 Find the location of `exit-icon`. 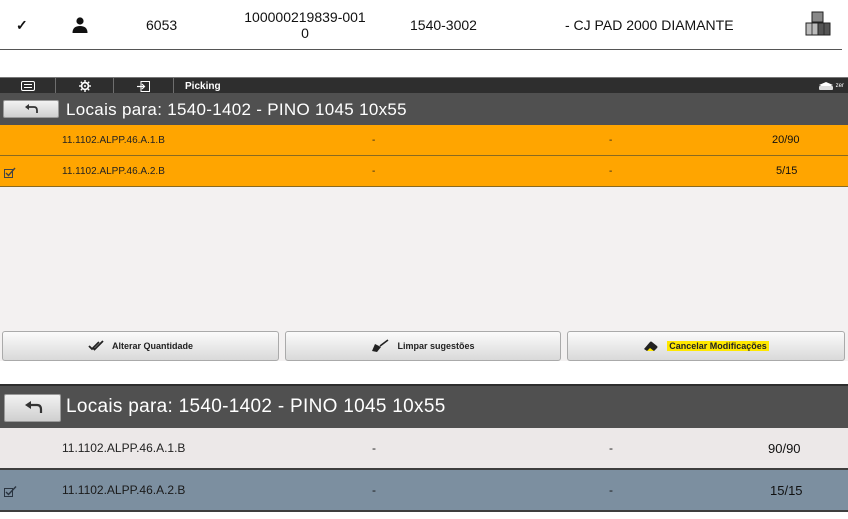

exit-icon is located at coordinates (143, 86).